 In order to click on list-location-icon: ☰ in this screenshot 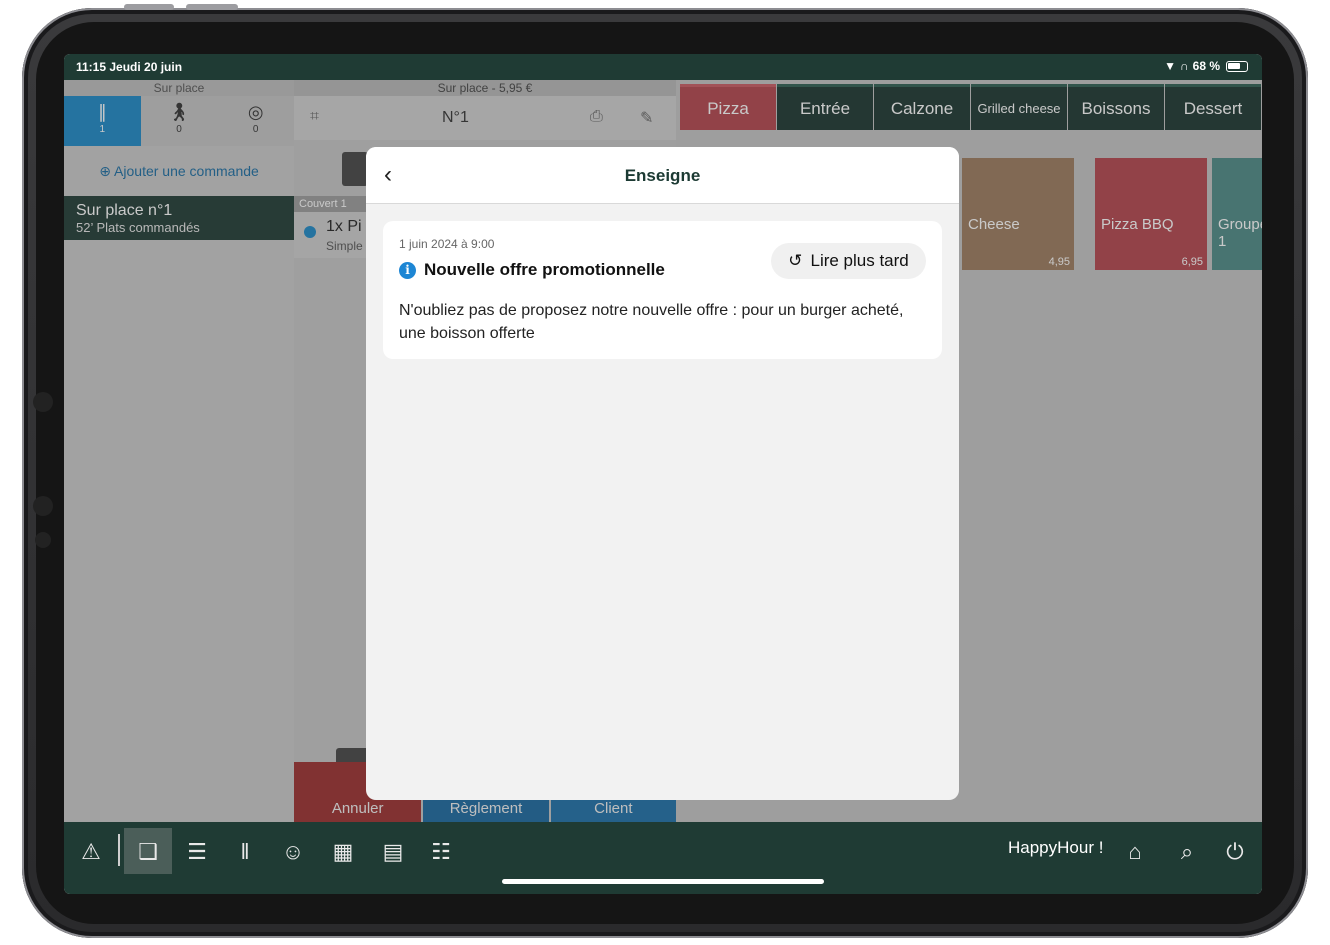, I will do `click(197, 852)`.